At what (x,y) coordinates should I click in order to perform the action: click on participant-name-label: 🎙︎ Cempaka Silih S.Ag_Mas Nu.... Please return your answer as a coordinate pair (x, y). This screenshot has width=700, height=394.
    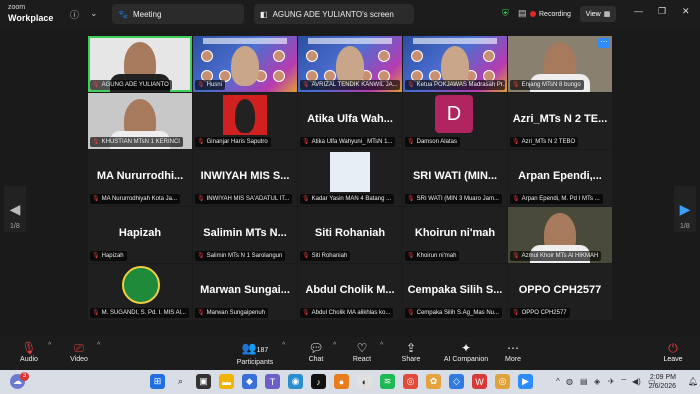
    Looking at the image, I should click on (453, 313).